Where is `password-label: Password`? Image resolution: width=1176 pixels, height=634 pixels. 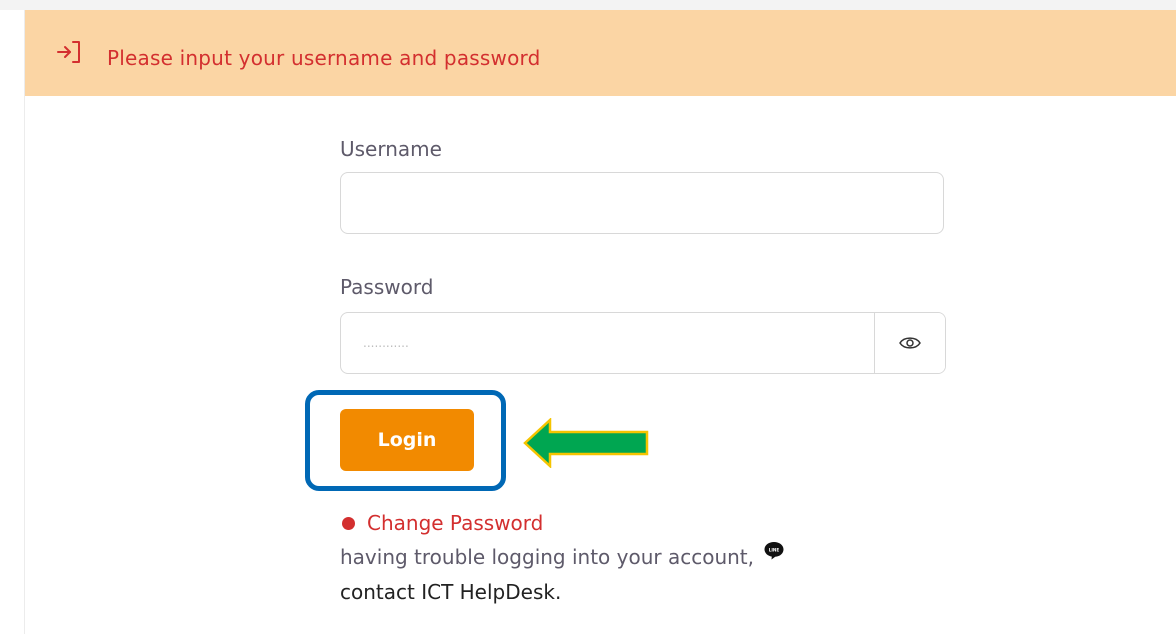 password-label: Password is located at coordinates (387, 287).